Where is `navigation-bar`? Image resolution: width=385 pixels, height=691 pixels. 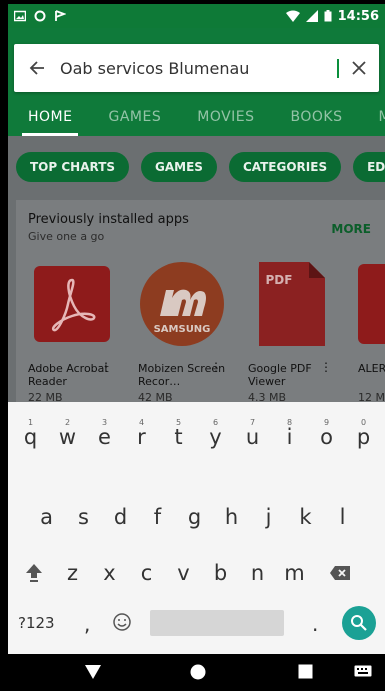
navigation-bar is located at coordinates (196, 672).